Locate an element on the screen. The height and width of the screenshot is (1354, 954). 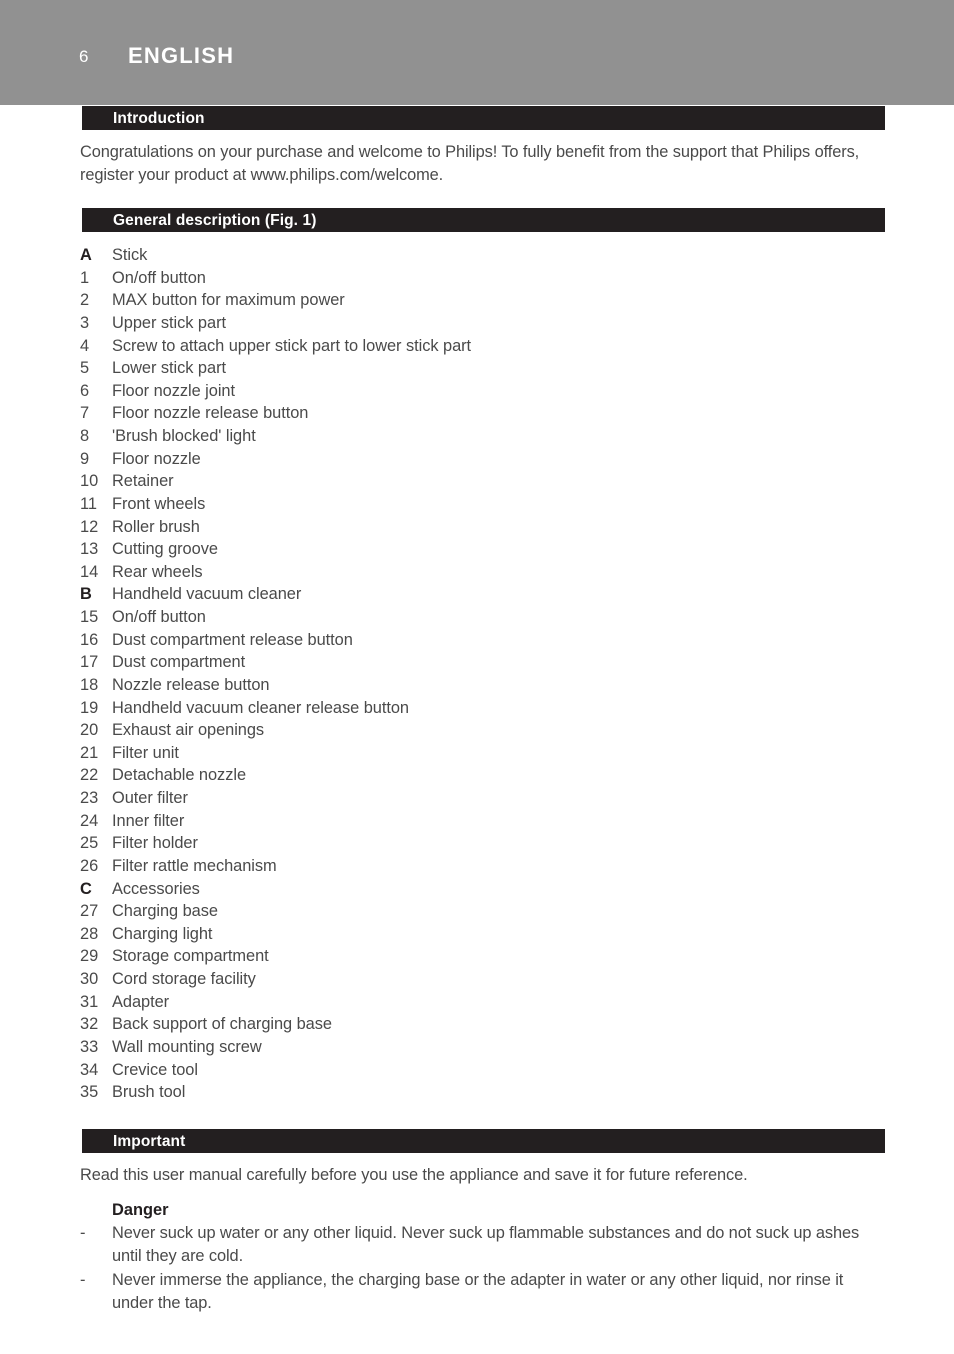
parts-list-item-key: B is located at coordinates (86, 594).